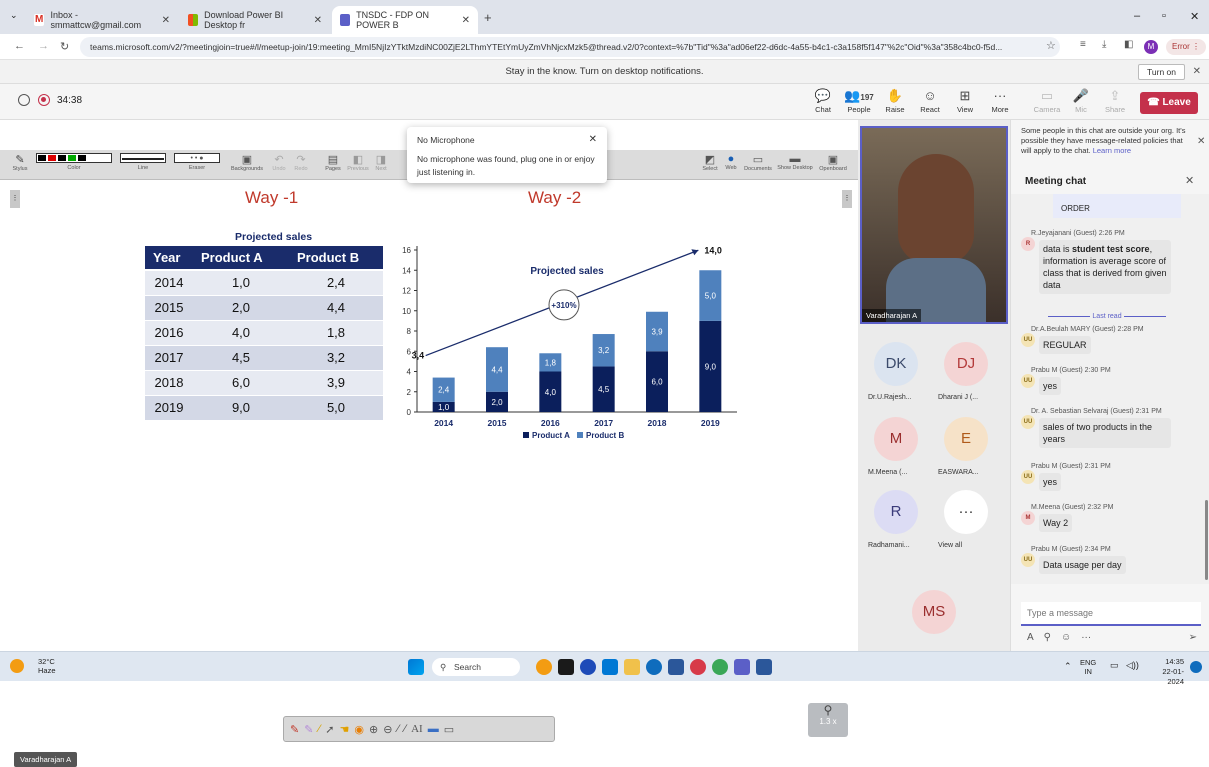 Image resolution: width=1209 pixels, height=767 pixels. Describe the element at coordinates (15, 199) in the screenshot. I see `left-page-handle: ⋮` at that location.